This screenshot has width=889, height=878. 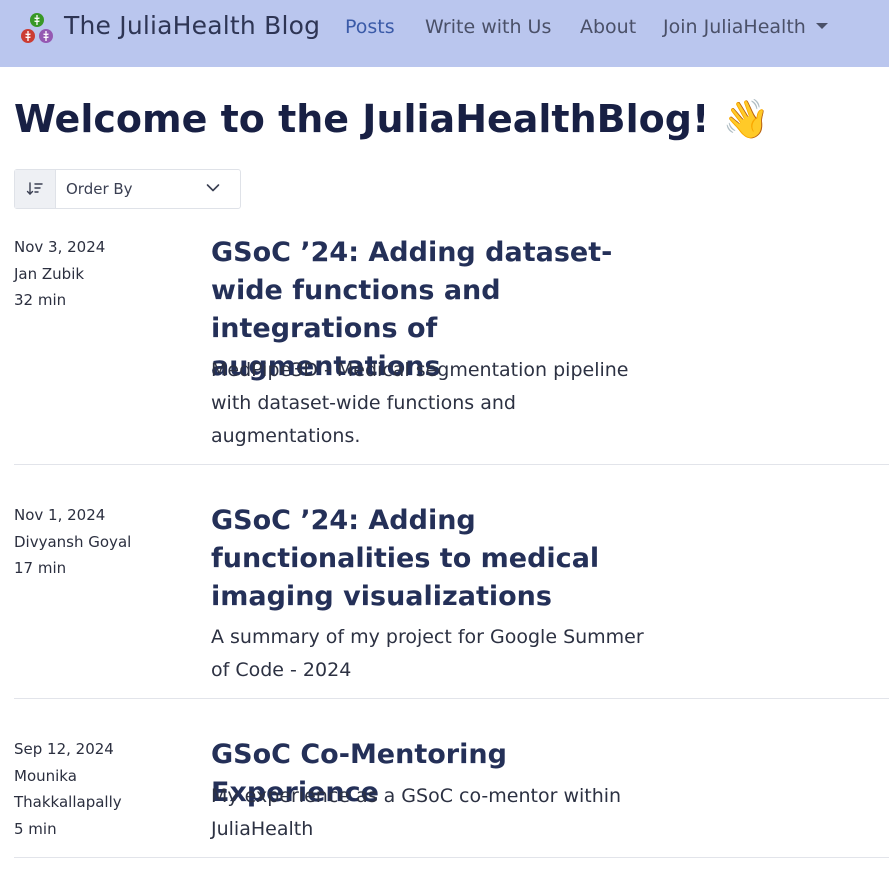 I want to click on nav-join-juliahealth: Join JuliaHealth, so click(x=745, y=27).